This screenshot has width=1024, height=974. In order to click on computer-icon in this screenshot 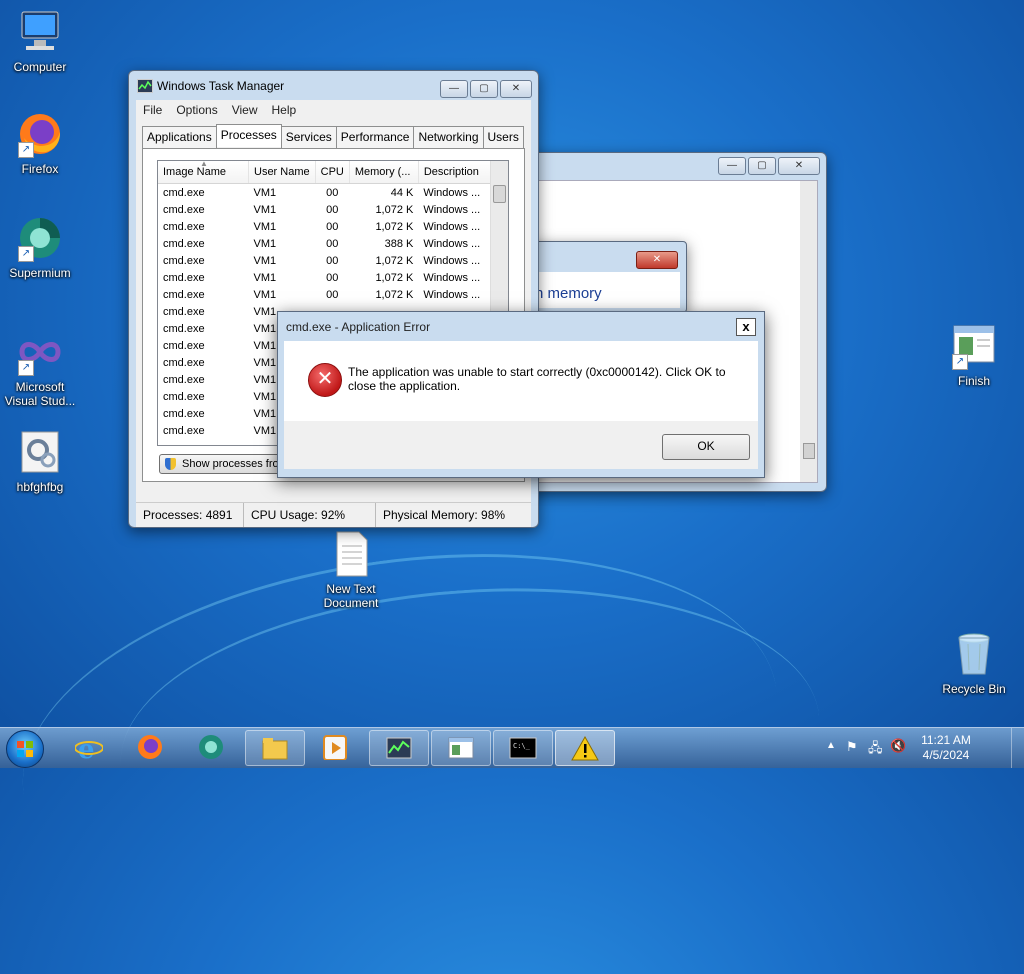, I will do `click(40, 32)`.